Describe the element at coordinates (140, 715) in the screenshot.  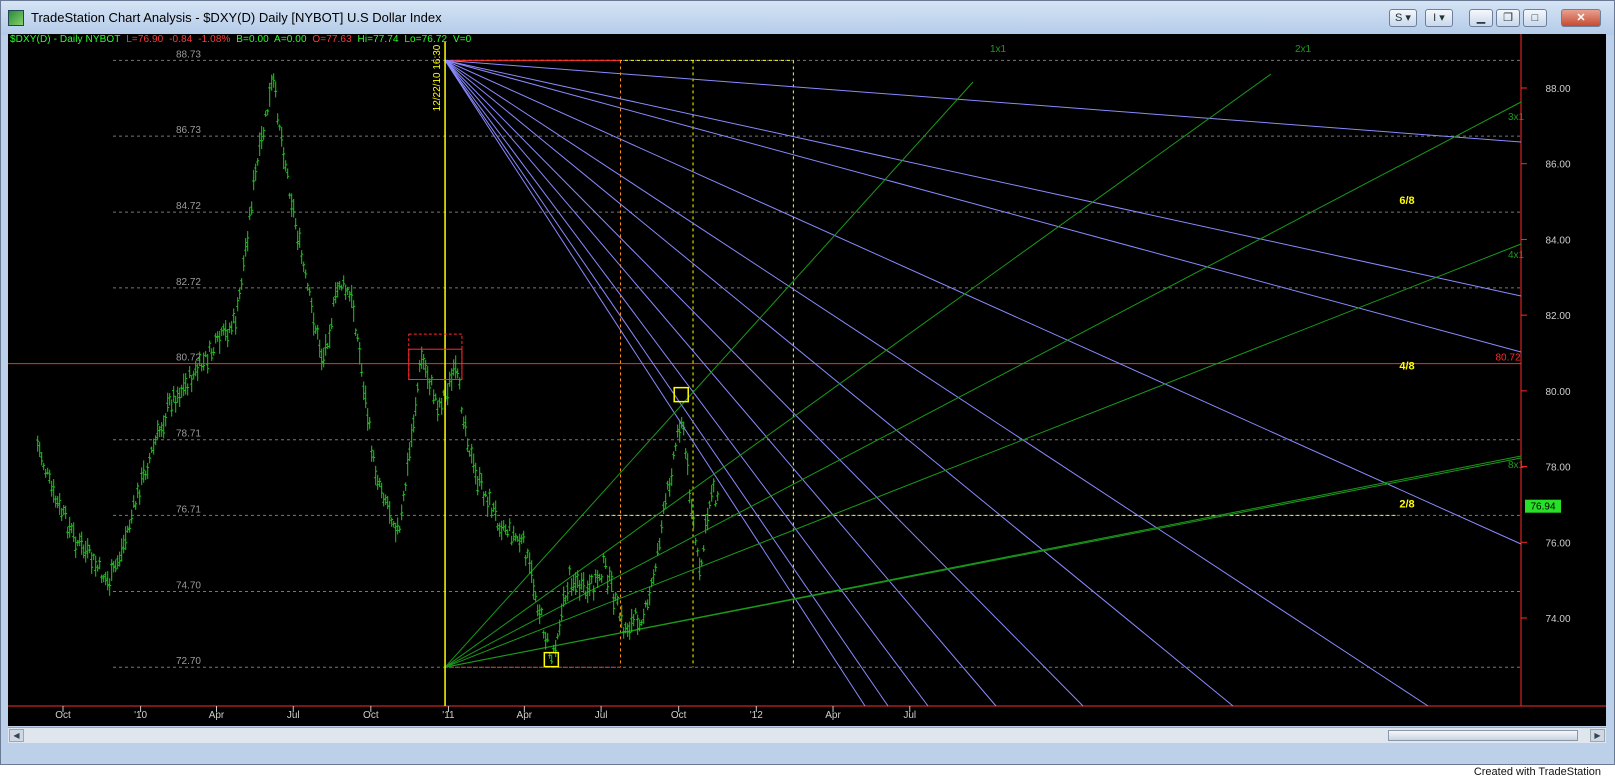
I see `x-axis-tick-label: '10` at that location.